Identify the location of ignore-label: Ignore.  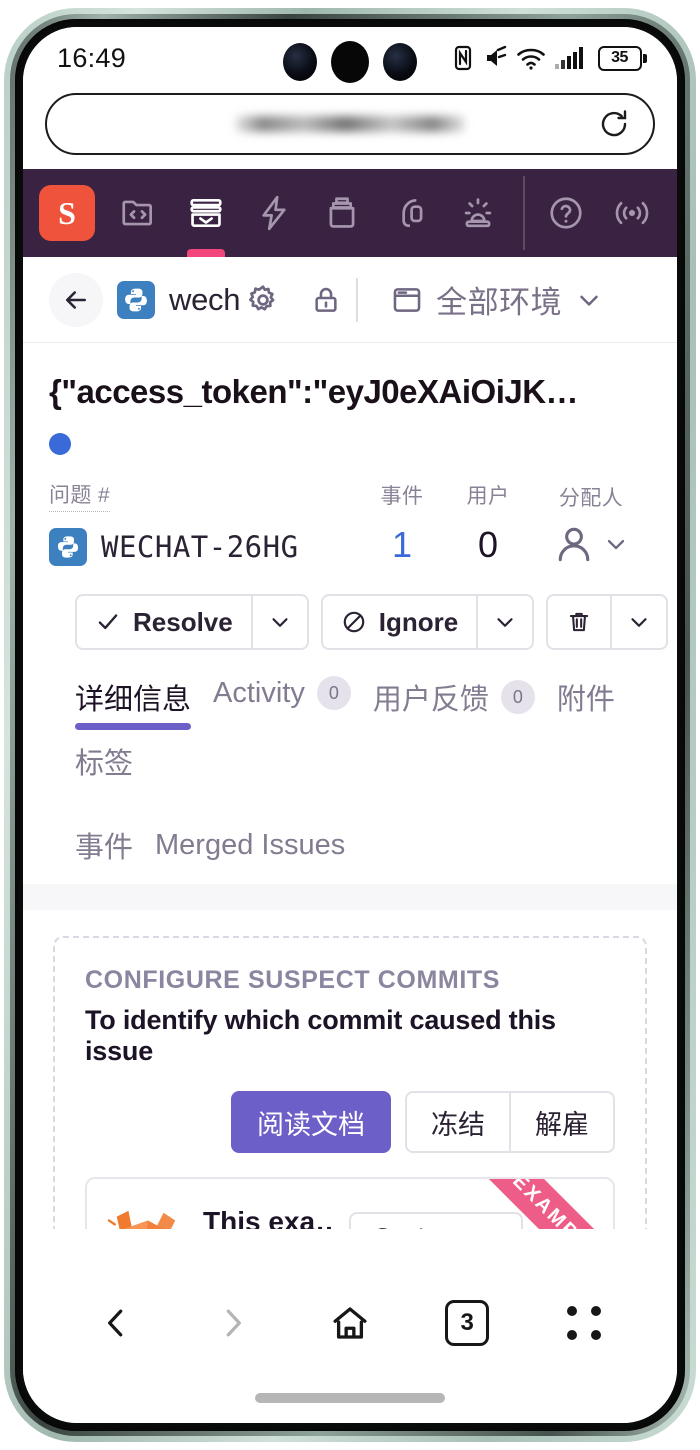
(418, 621).